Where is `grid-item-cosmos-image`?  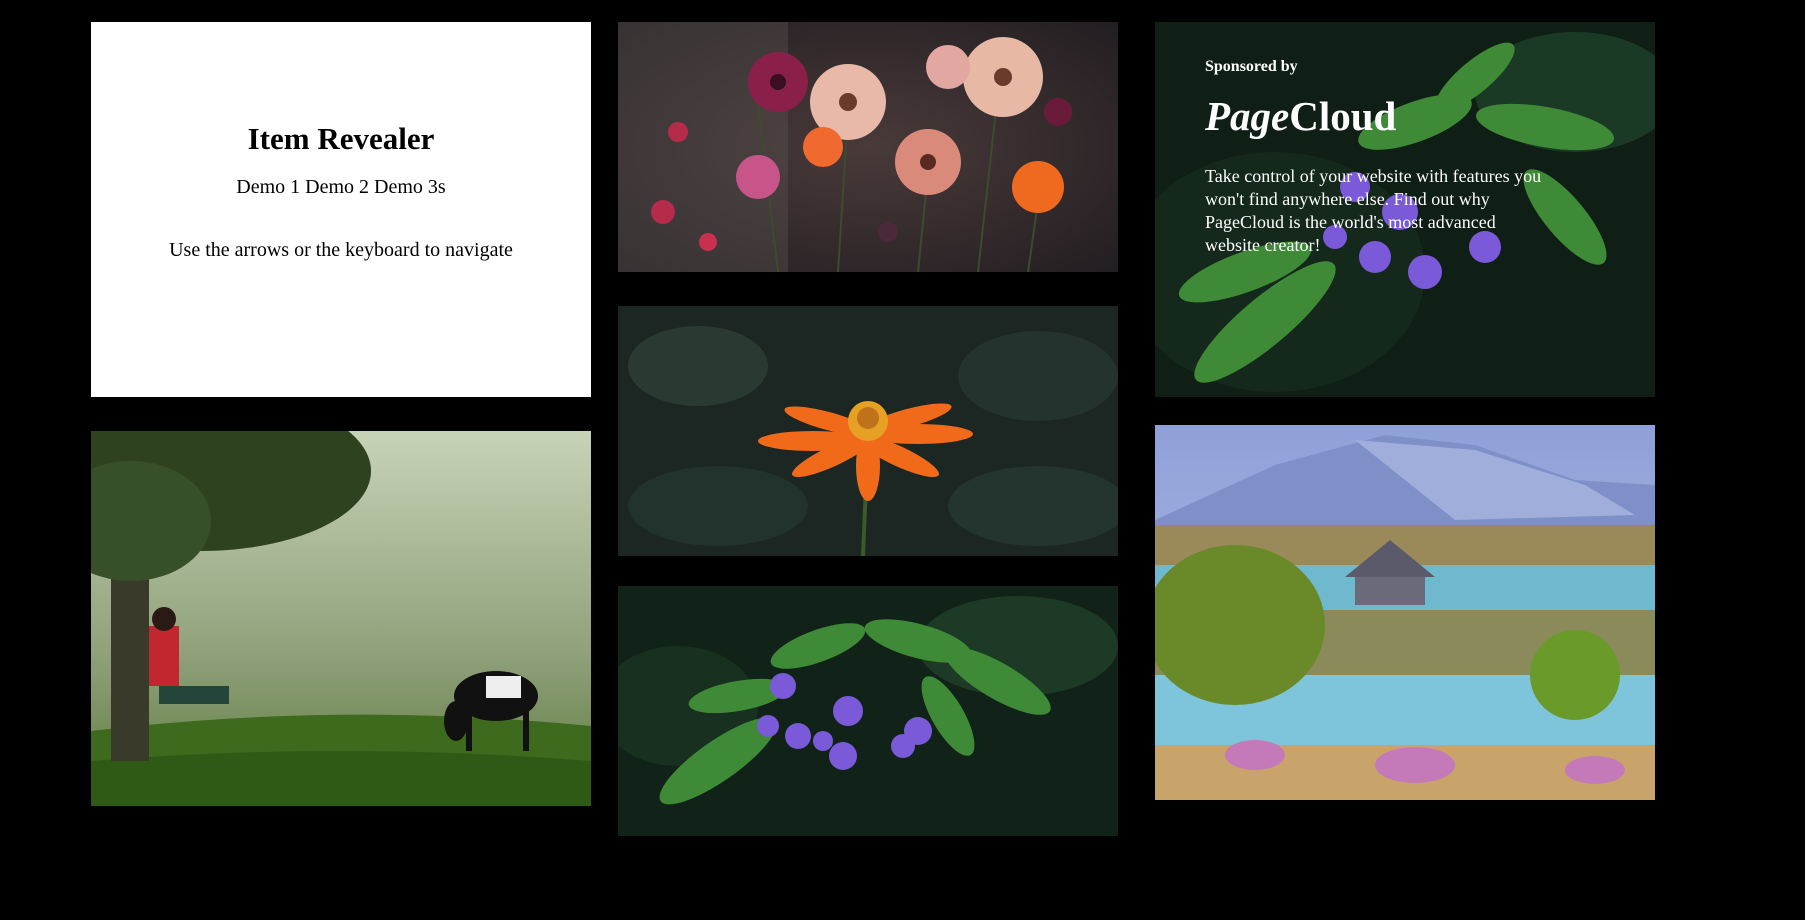 grid-item-cosmos-image is located at coordinates (868, 431).